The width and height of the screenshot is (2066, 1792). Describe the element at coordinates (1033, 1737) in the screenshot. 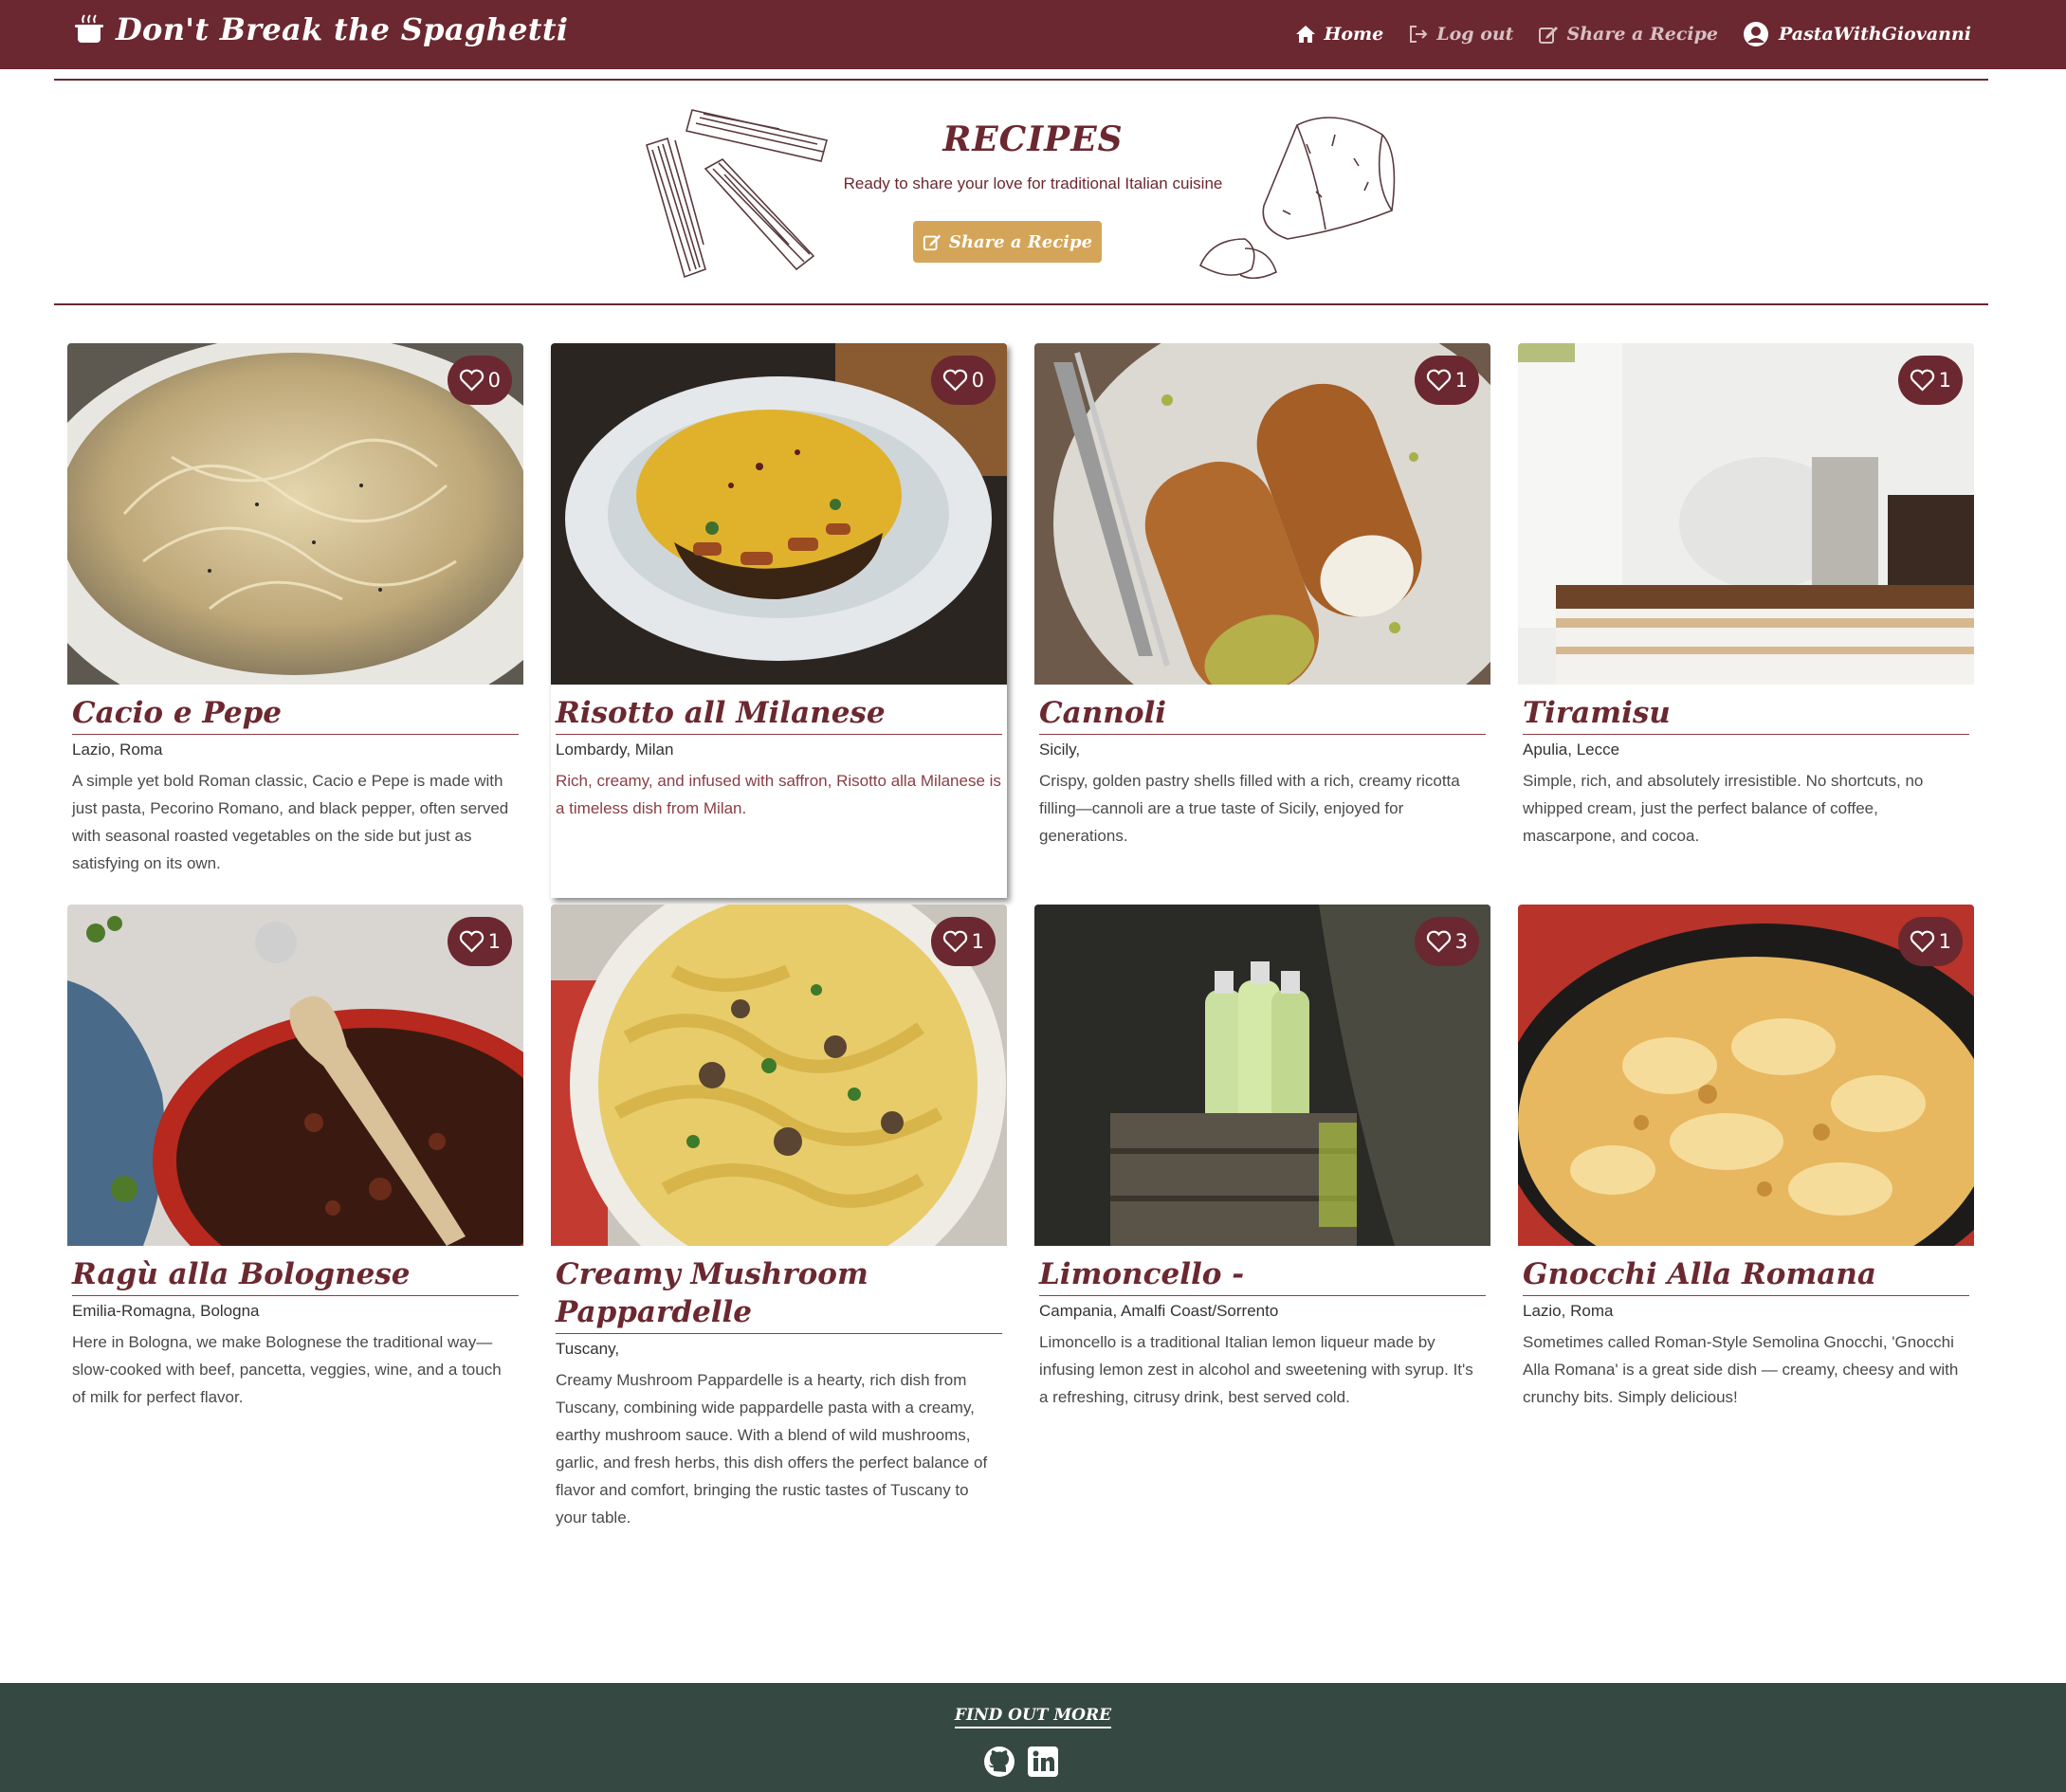

I see `footer: FIND OUT MORE` at that location.